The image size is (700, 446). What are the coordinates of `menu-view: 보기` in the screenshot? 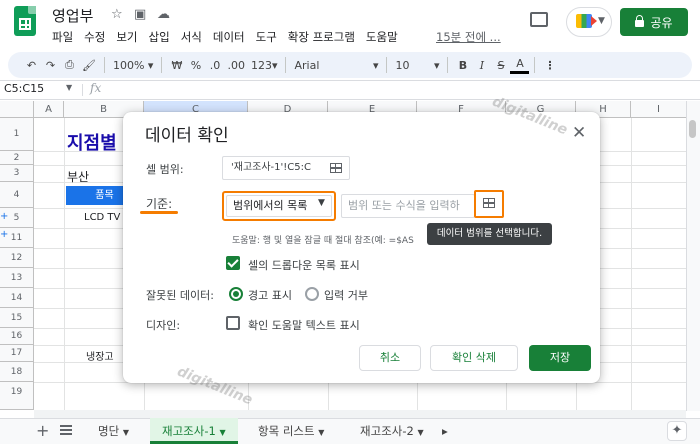 It's located at (126, 37).